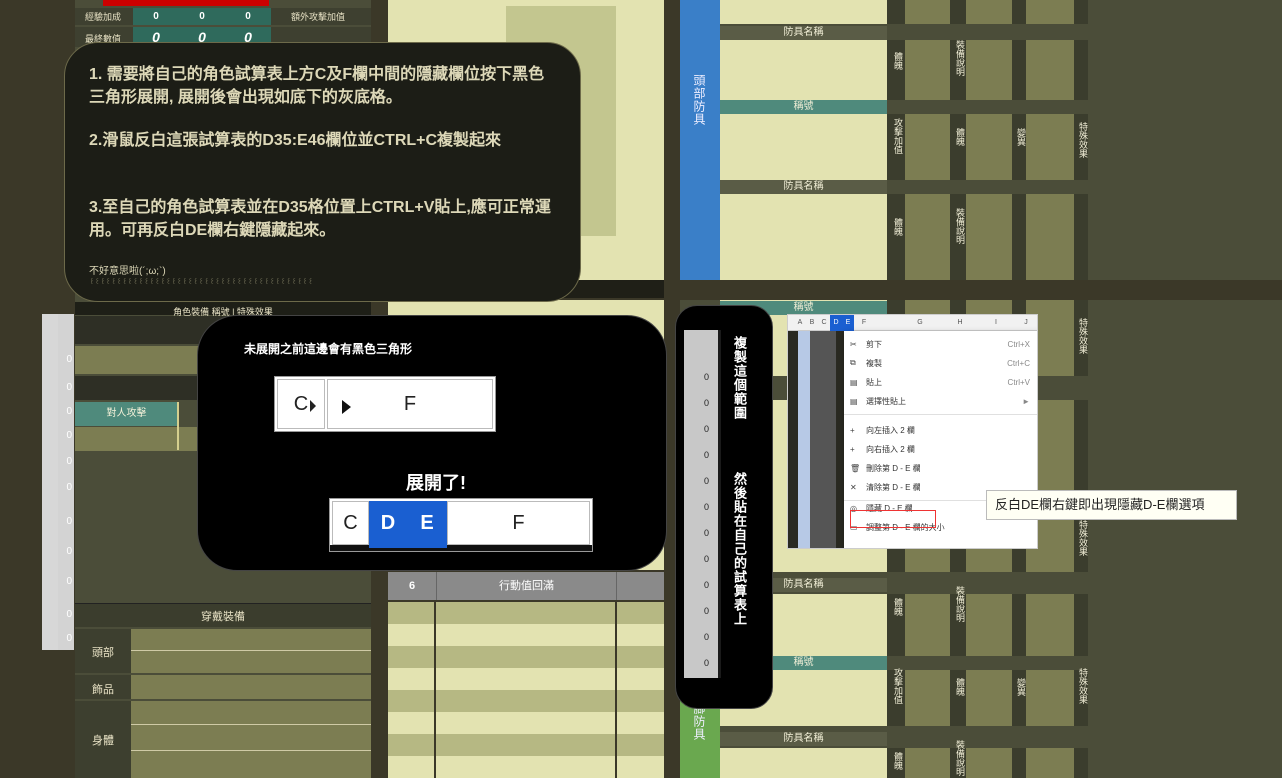 This screenshot has height=778, width=1282. What do you see at coordinates (1111, 505) in the screenshot?
I see `context-menu-tooltip: 反白DE欄右鍵即出現隱藏D-E欄選項` at bounding box center [1111, 505].